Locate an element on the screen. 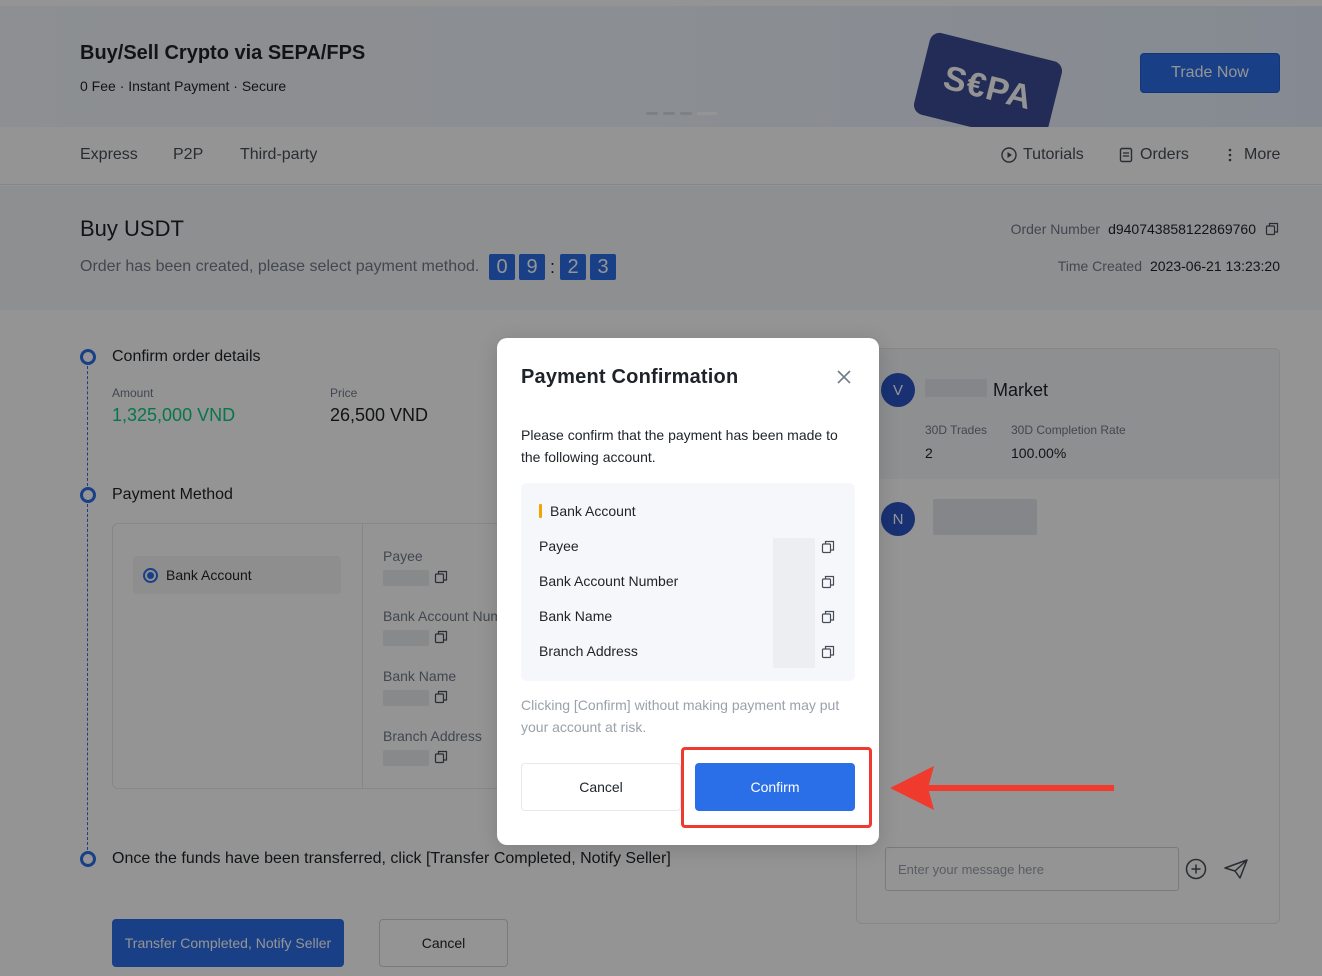  account-row-number: Bank Account Number is located at coordinates (689, 581).